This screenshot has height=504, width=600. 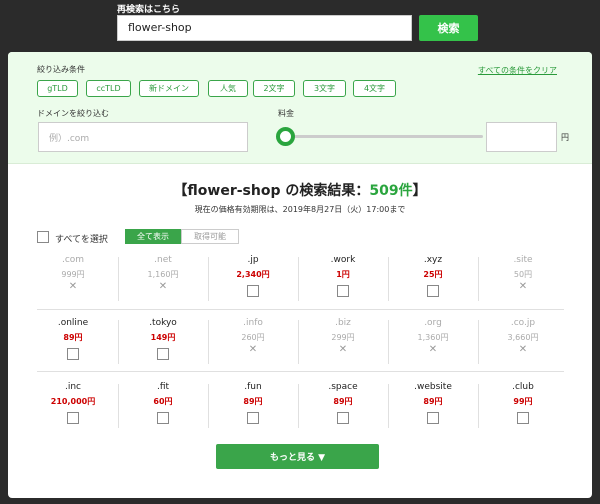 I want to click on domain-price: 149円, so click(x=163, y=337).